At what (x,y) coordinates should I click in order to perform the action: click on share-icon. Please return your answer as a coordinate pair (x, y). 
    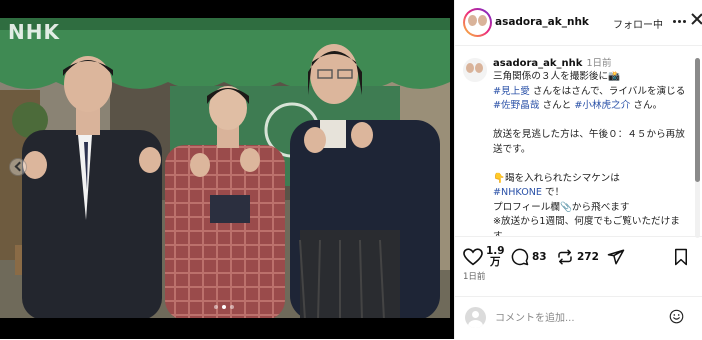
    Looking at the image, I should click on (616, 257).